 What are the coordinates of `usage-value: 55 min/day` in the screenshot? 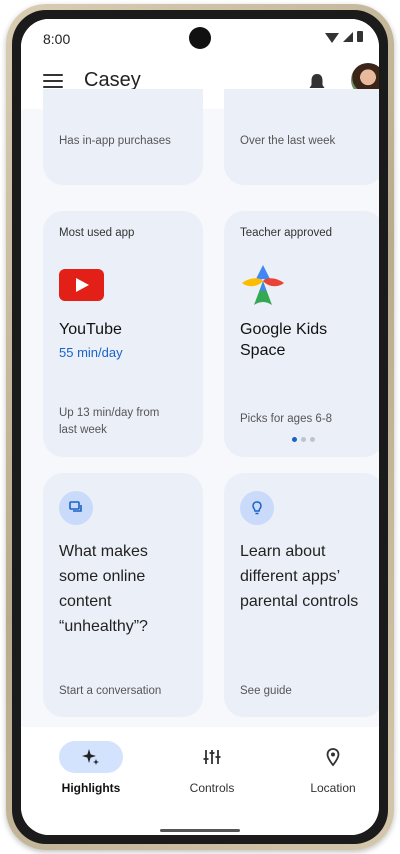 It's located at (91, 352).